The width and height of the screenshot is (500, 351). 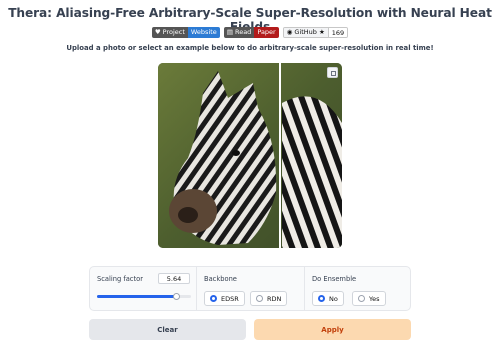 I want to click on project-badge-left: Project, so click(x=173, y=32).